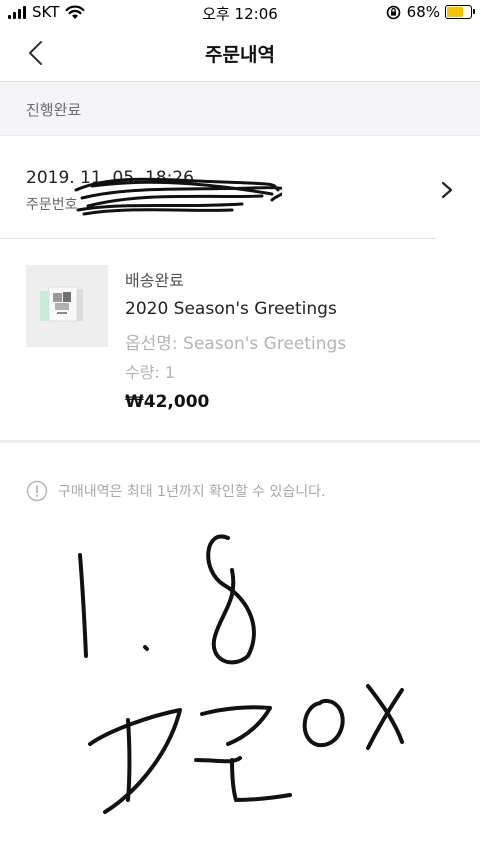  I want to click on page-title: 주문내역, so click(240, 55).